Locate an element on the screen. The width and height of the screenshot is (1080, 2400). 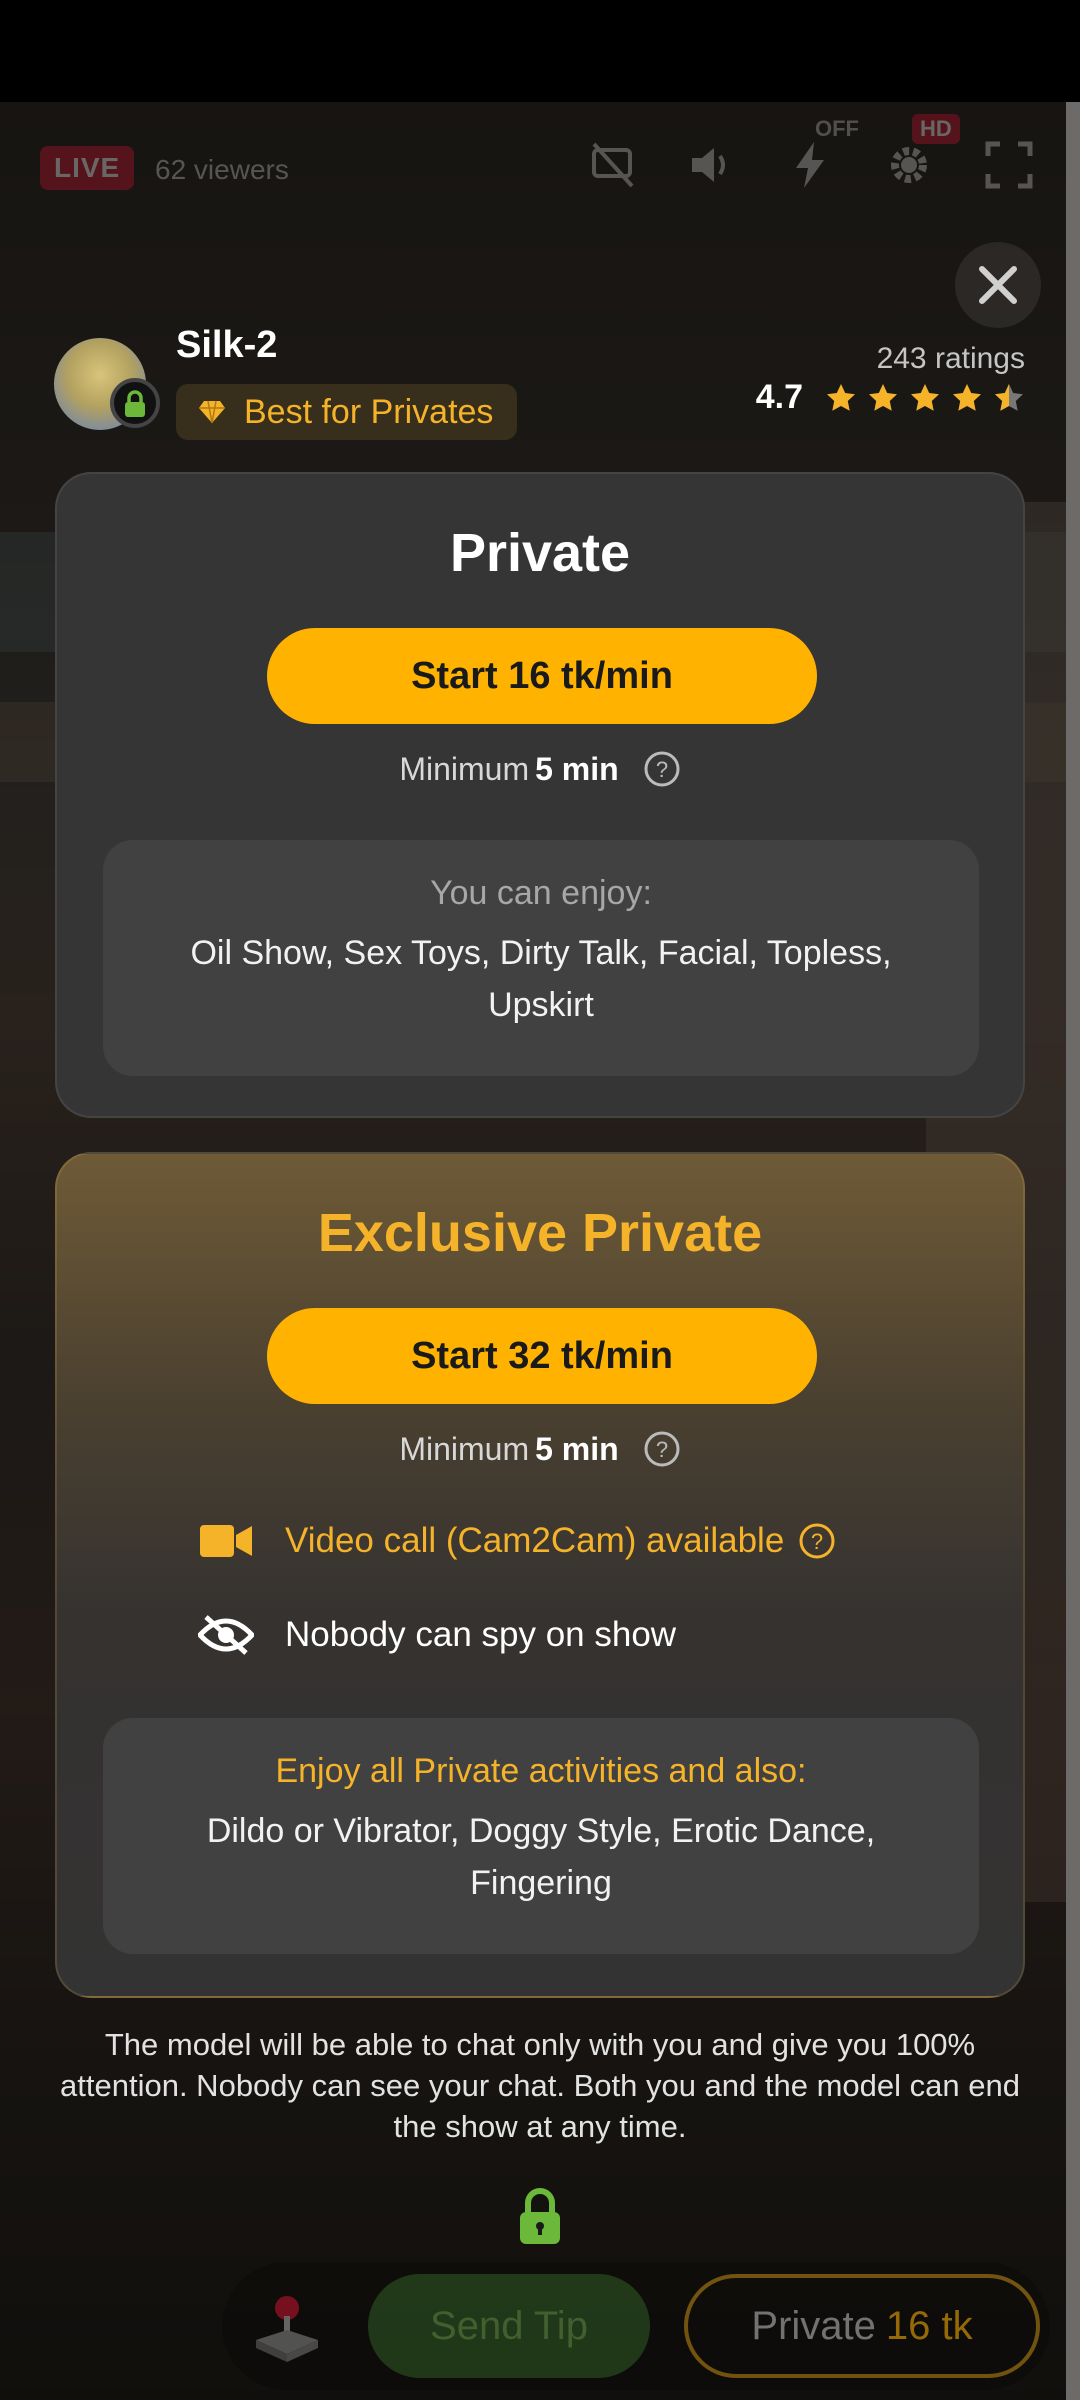
enjoy-heading: Enjoy all Private activities and also: is located at coordinates (541, 1771).